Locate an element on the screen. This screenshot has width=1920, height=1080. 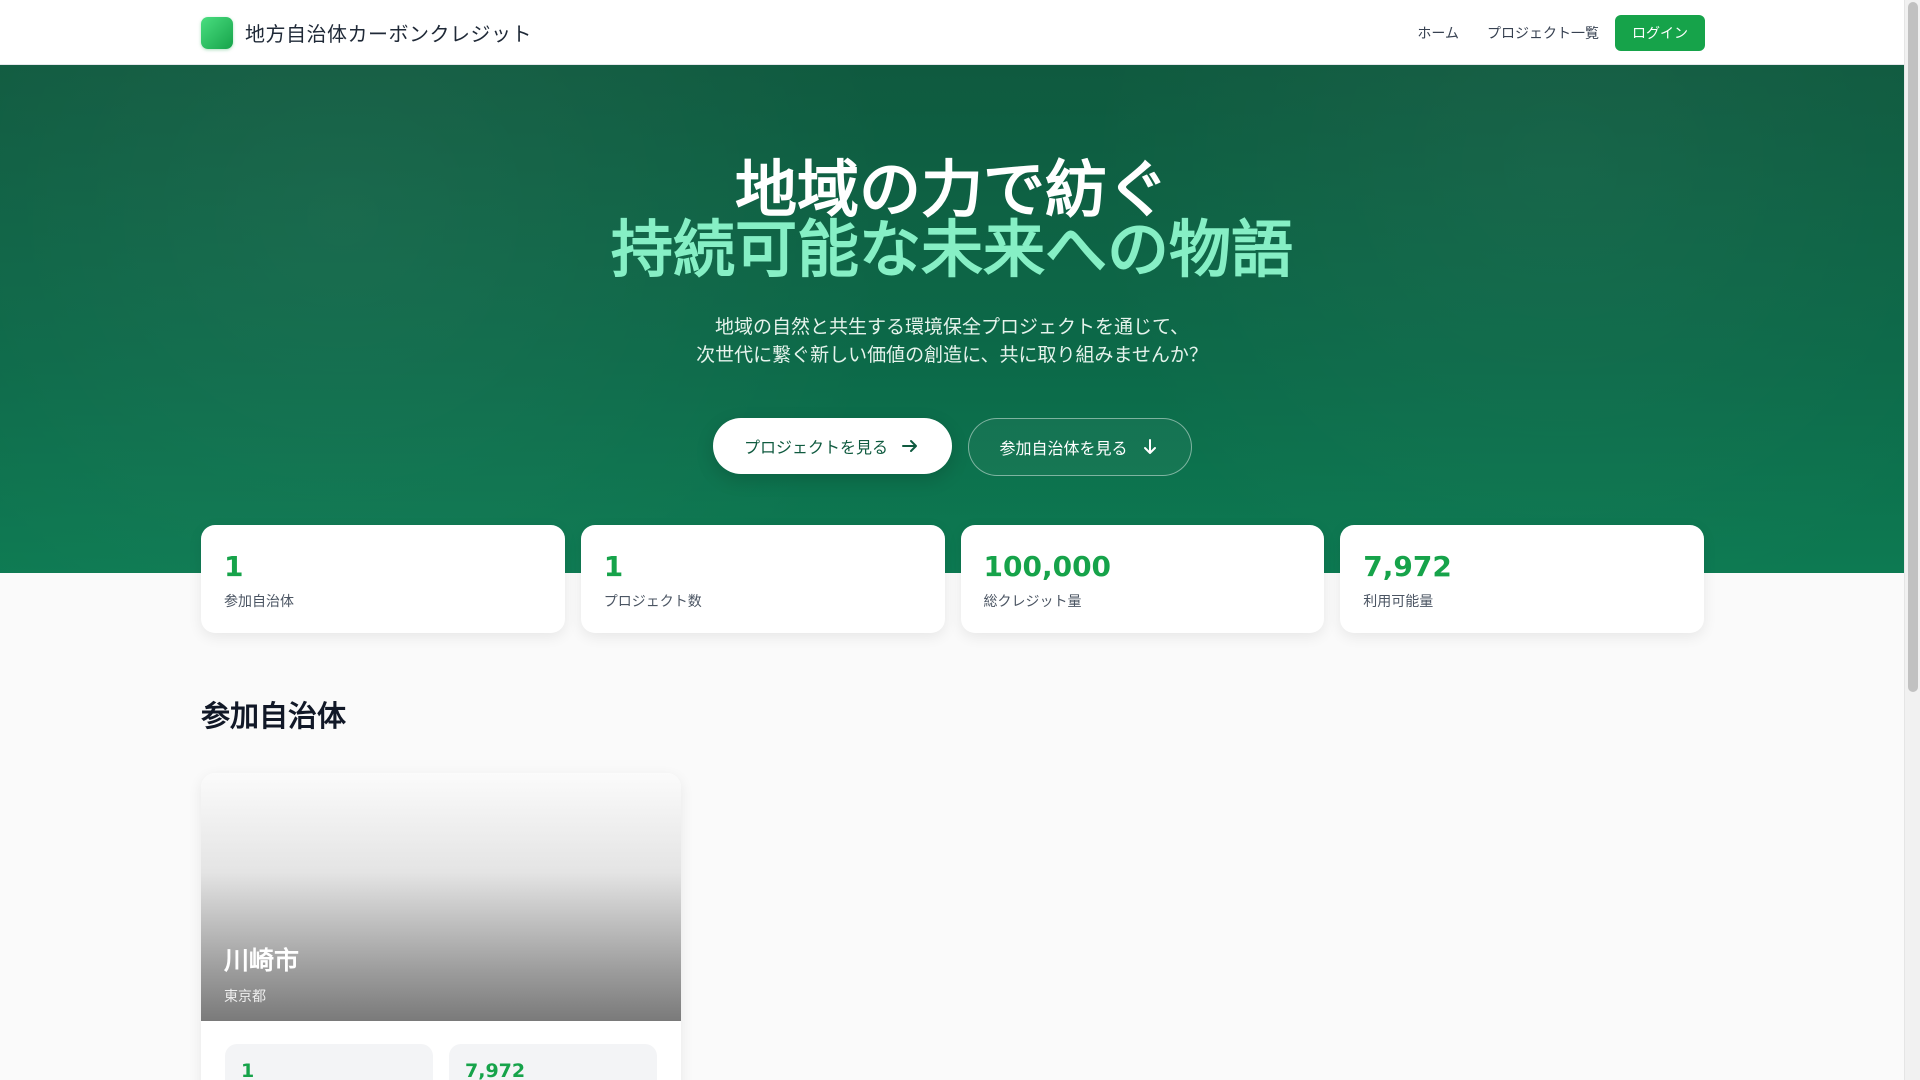
stat-value: 7,972 is located at coordinates (1407, 566).